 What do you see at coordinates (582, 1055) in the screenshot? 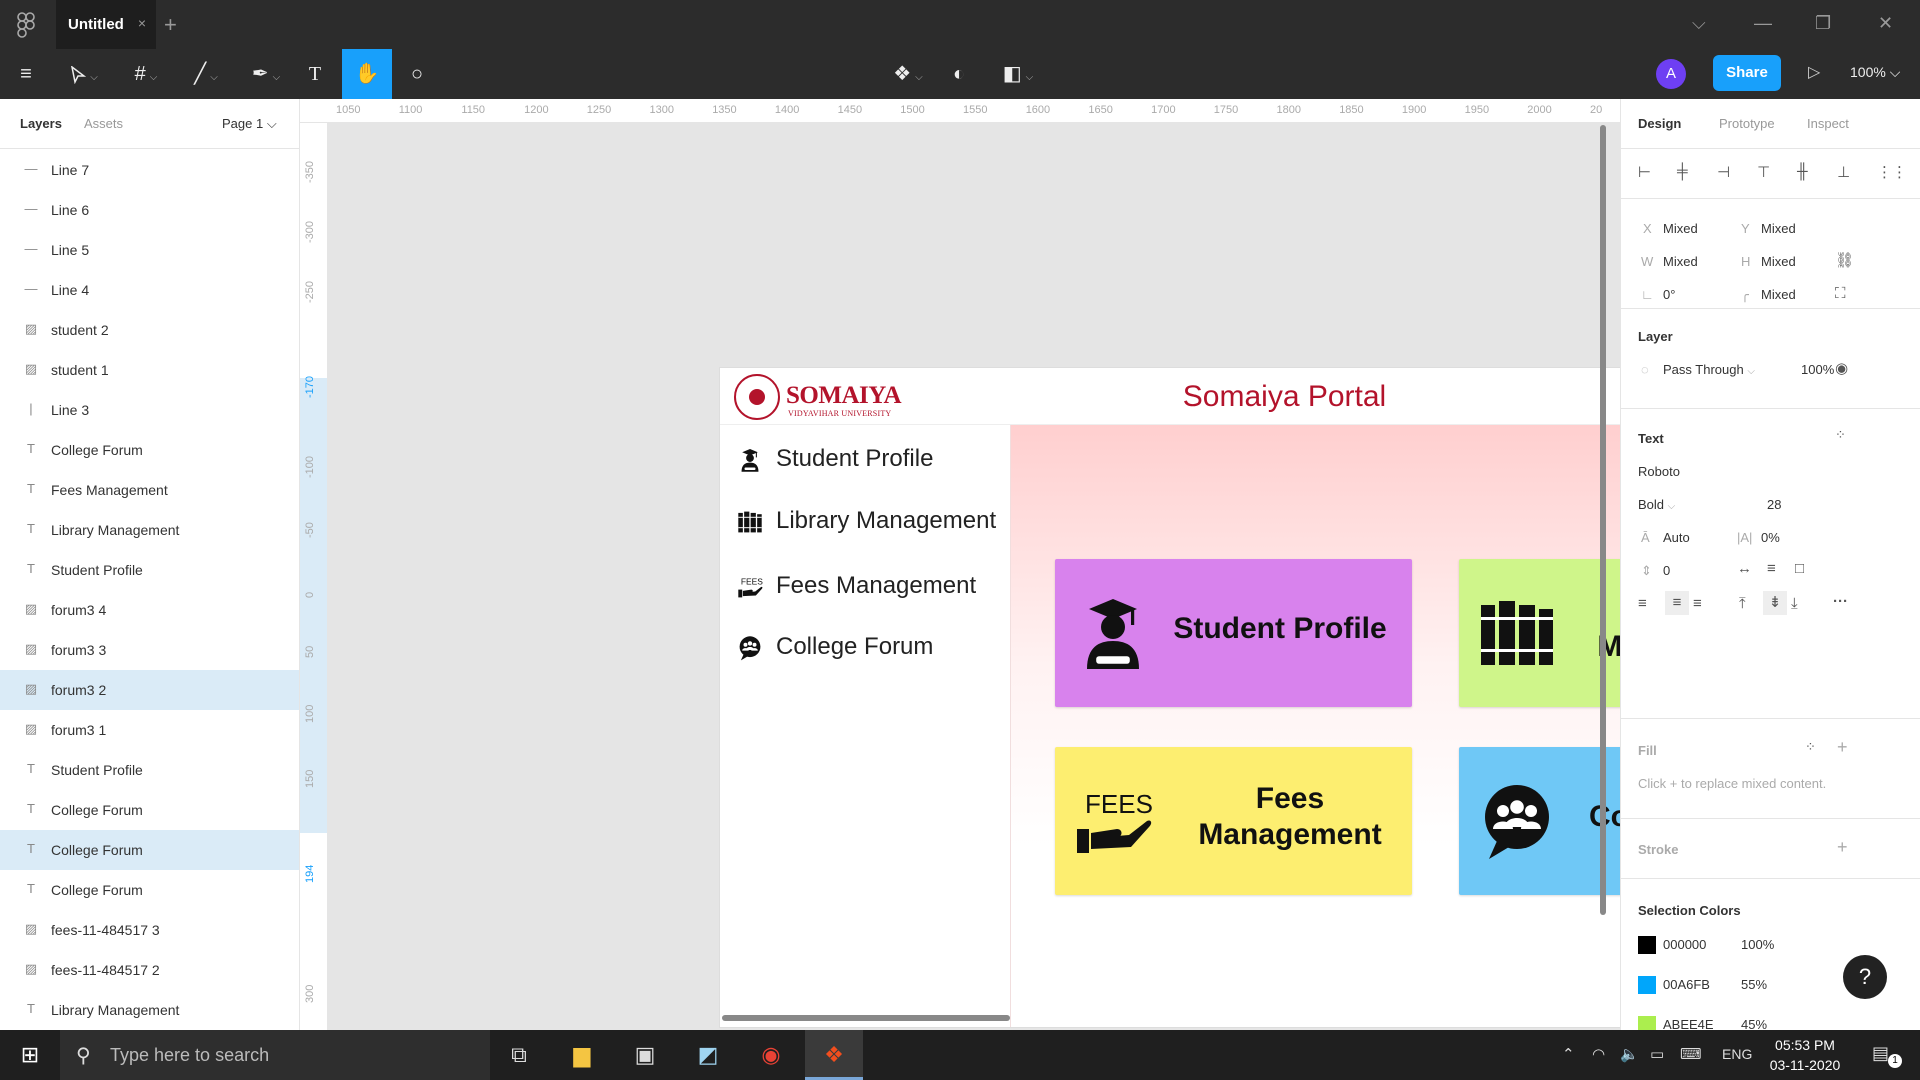
I see `file-explorer-icon: ▆` at bounding box center [582, 1055].